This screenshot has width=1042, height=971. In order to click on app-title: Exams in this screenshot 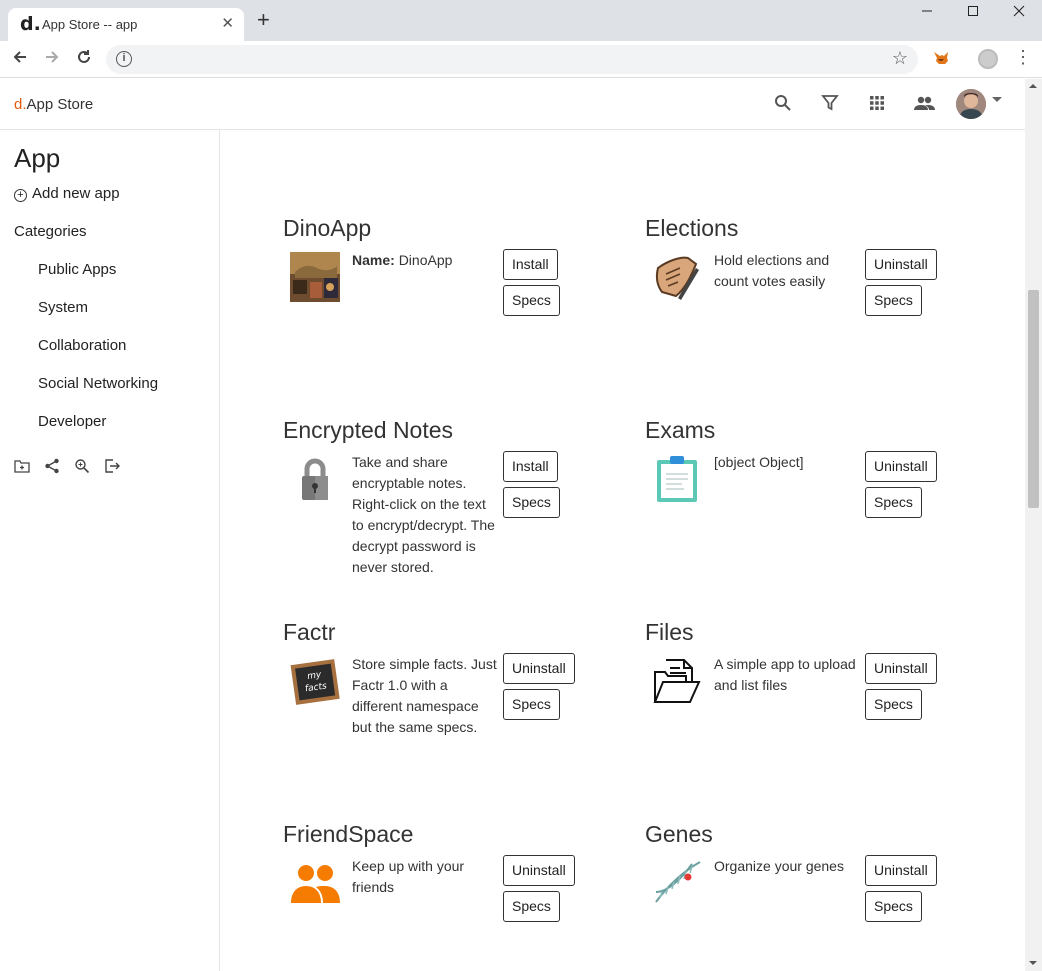, I will do `click(680, 430)`.